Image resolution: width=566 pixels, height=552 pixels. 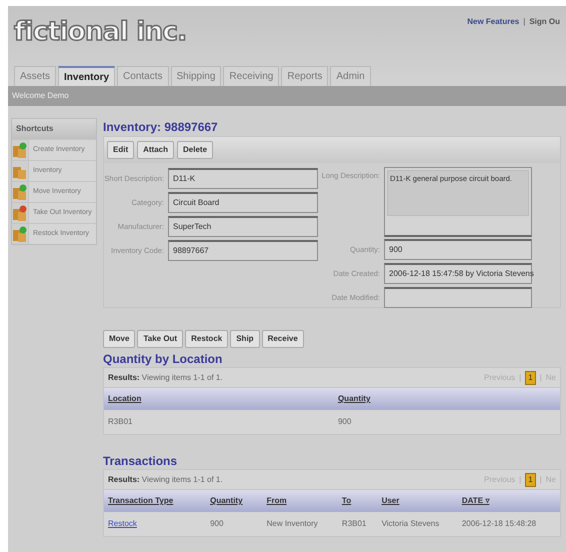 What do you see at coordinates (159, 501) in the screenshot?
I see `column-header: Transaction Type` at bounding box center [159, 501].